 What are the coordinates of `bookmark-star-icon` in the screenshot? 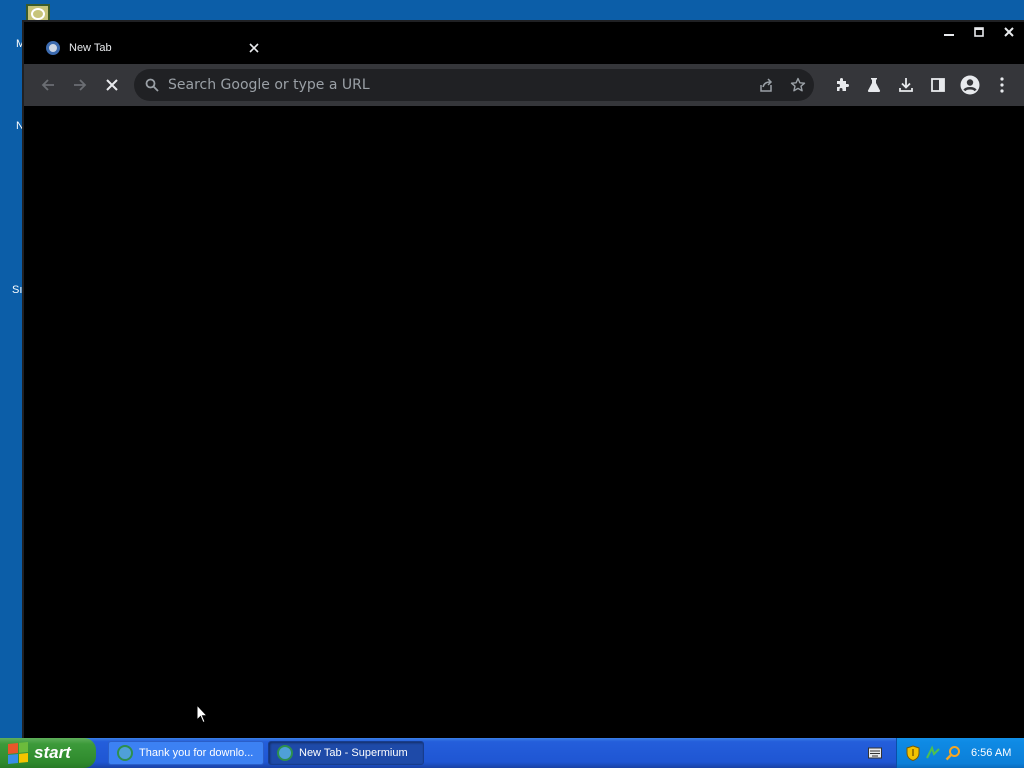 It's located at (798, 85).